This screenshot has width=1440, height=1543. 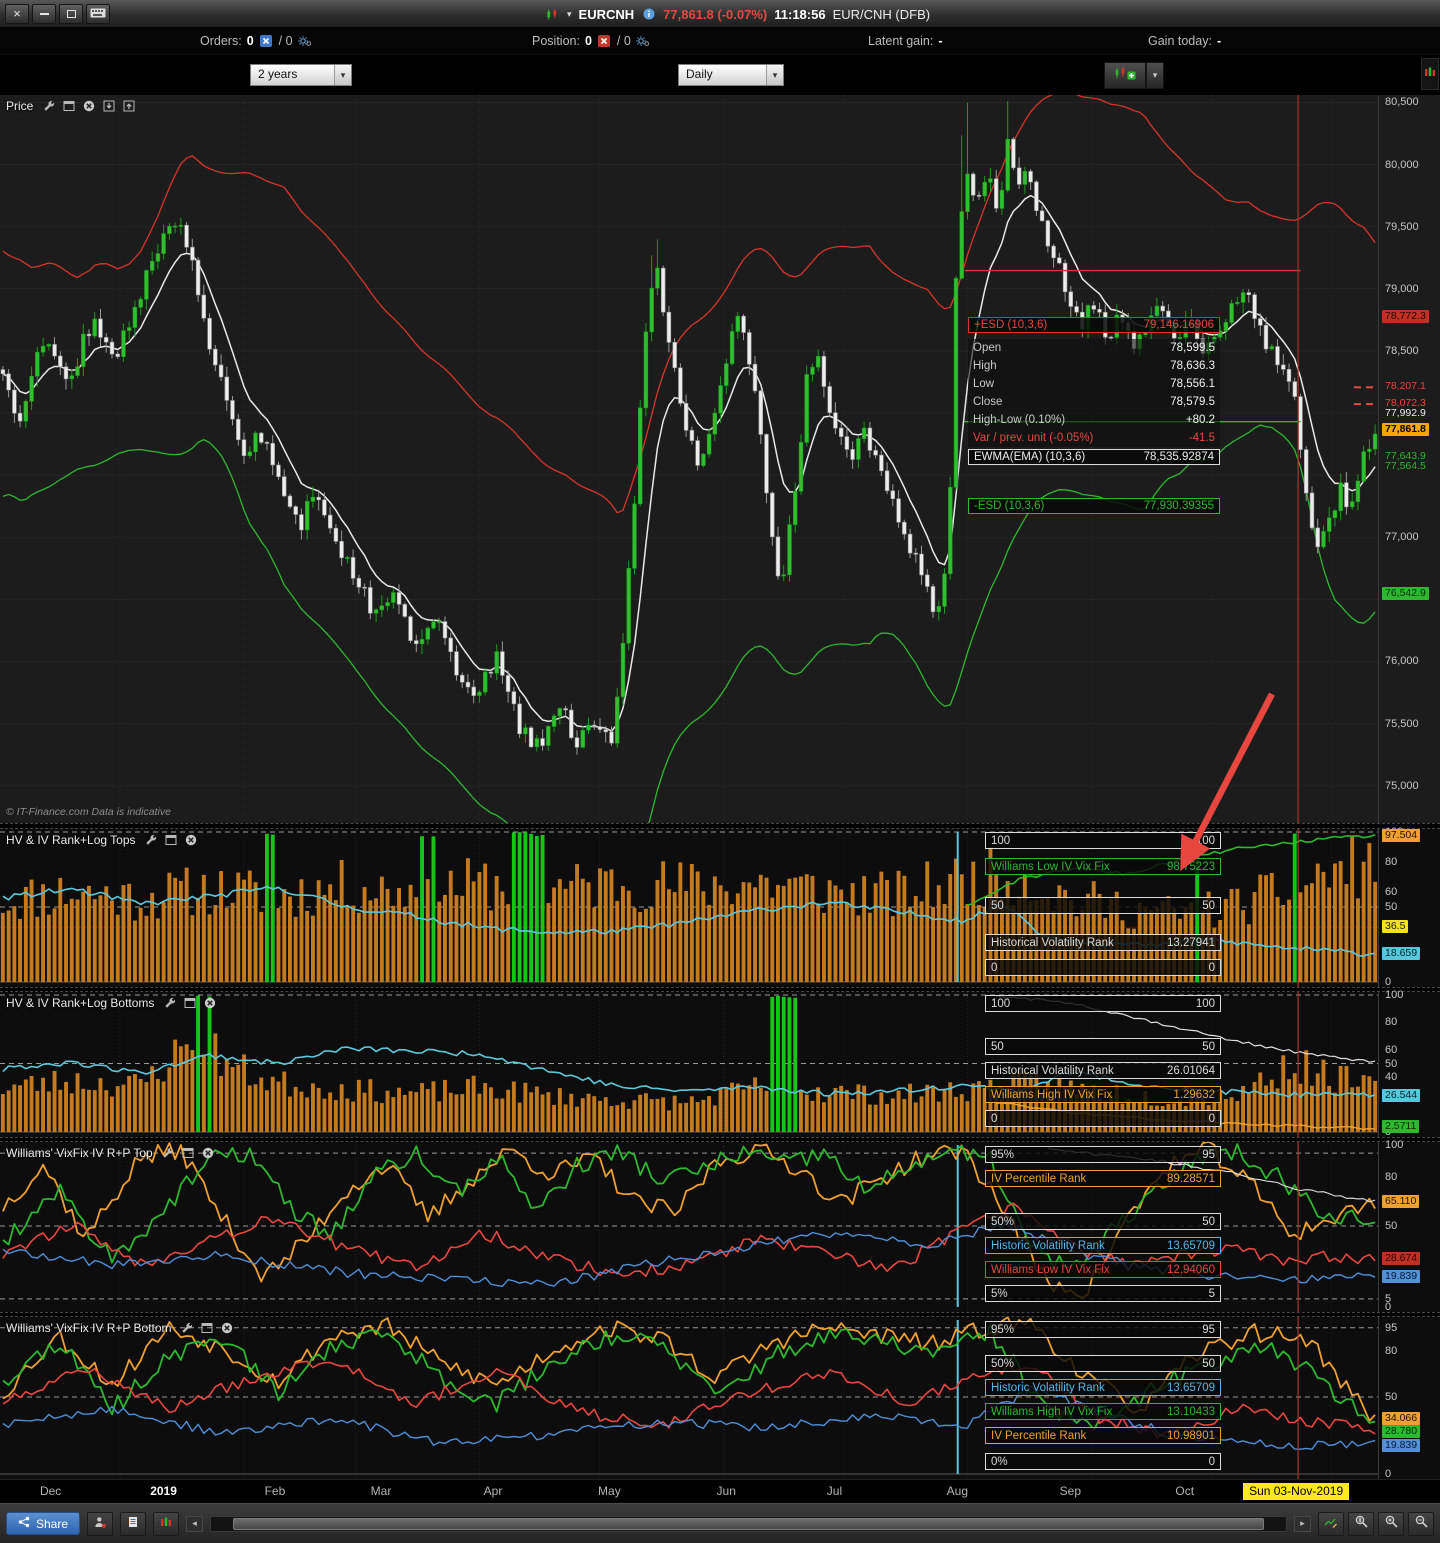 I want to click on close-position-icon, so click(x=604, y=41).